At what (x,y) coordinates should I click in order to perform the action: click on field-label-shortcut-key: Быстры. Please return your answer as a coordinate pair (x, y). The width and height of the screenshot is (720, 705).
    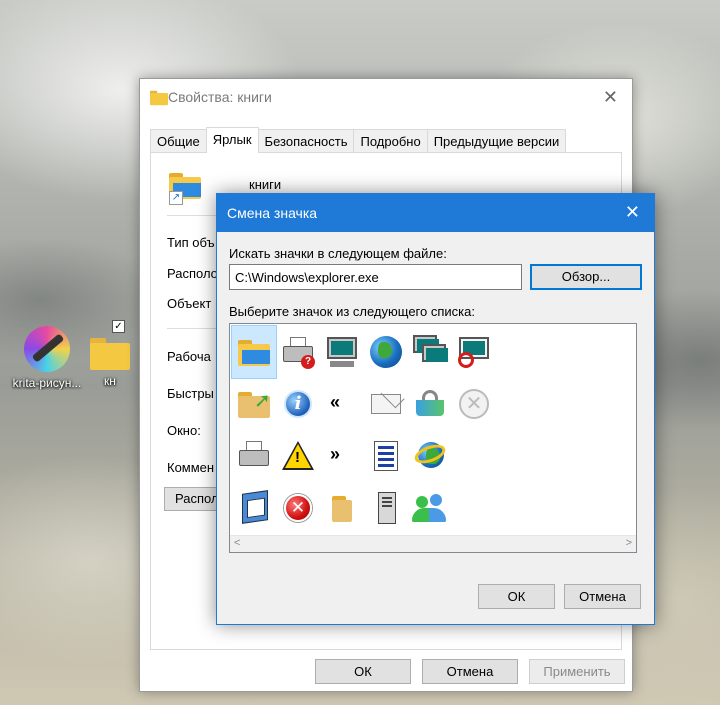
    Looking at the image, I should click on (190, 393).